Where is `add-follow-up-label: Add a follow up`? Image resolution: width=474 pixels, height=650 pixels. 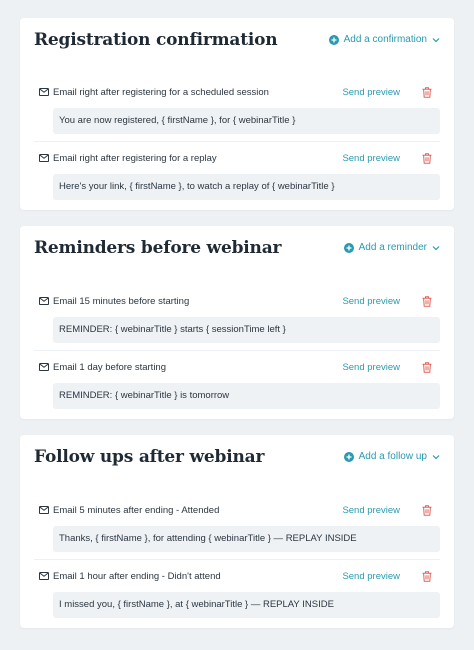 add-follow-up-label: Add a follow up is located at coordinates (392, 456).